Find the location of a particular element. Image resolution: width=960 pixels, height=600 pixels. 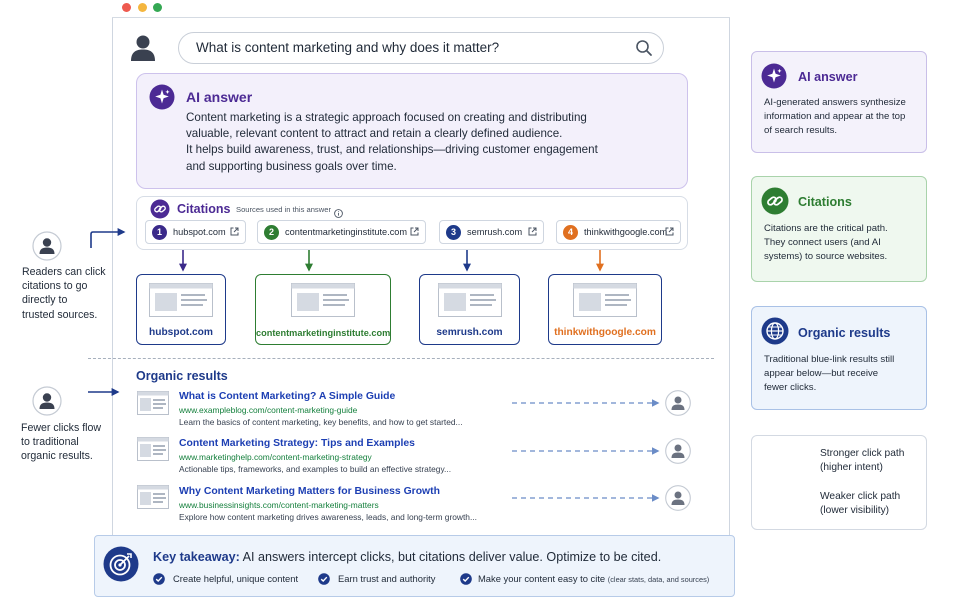

panel-line: fewer clicks. is located at coordinates (790, 387).